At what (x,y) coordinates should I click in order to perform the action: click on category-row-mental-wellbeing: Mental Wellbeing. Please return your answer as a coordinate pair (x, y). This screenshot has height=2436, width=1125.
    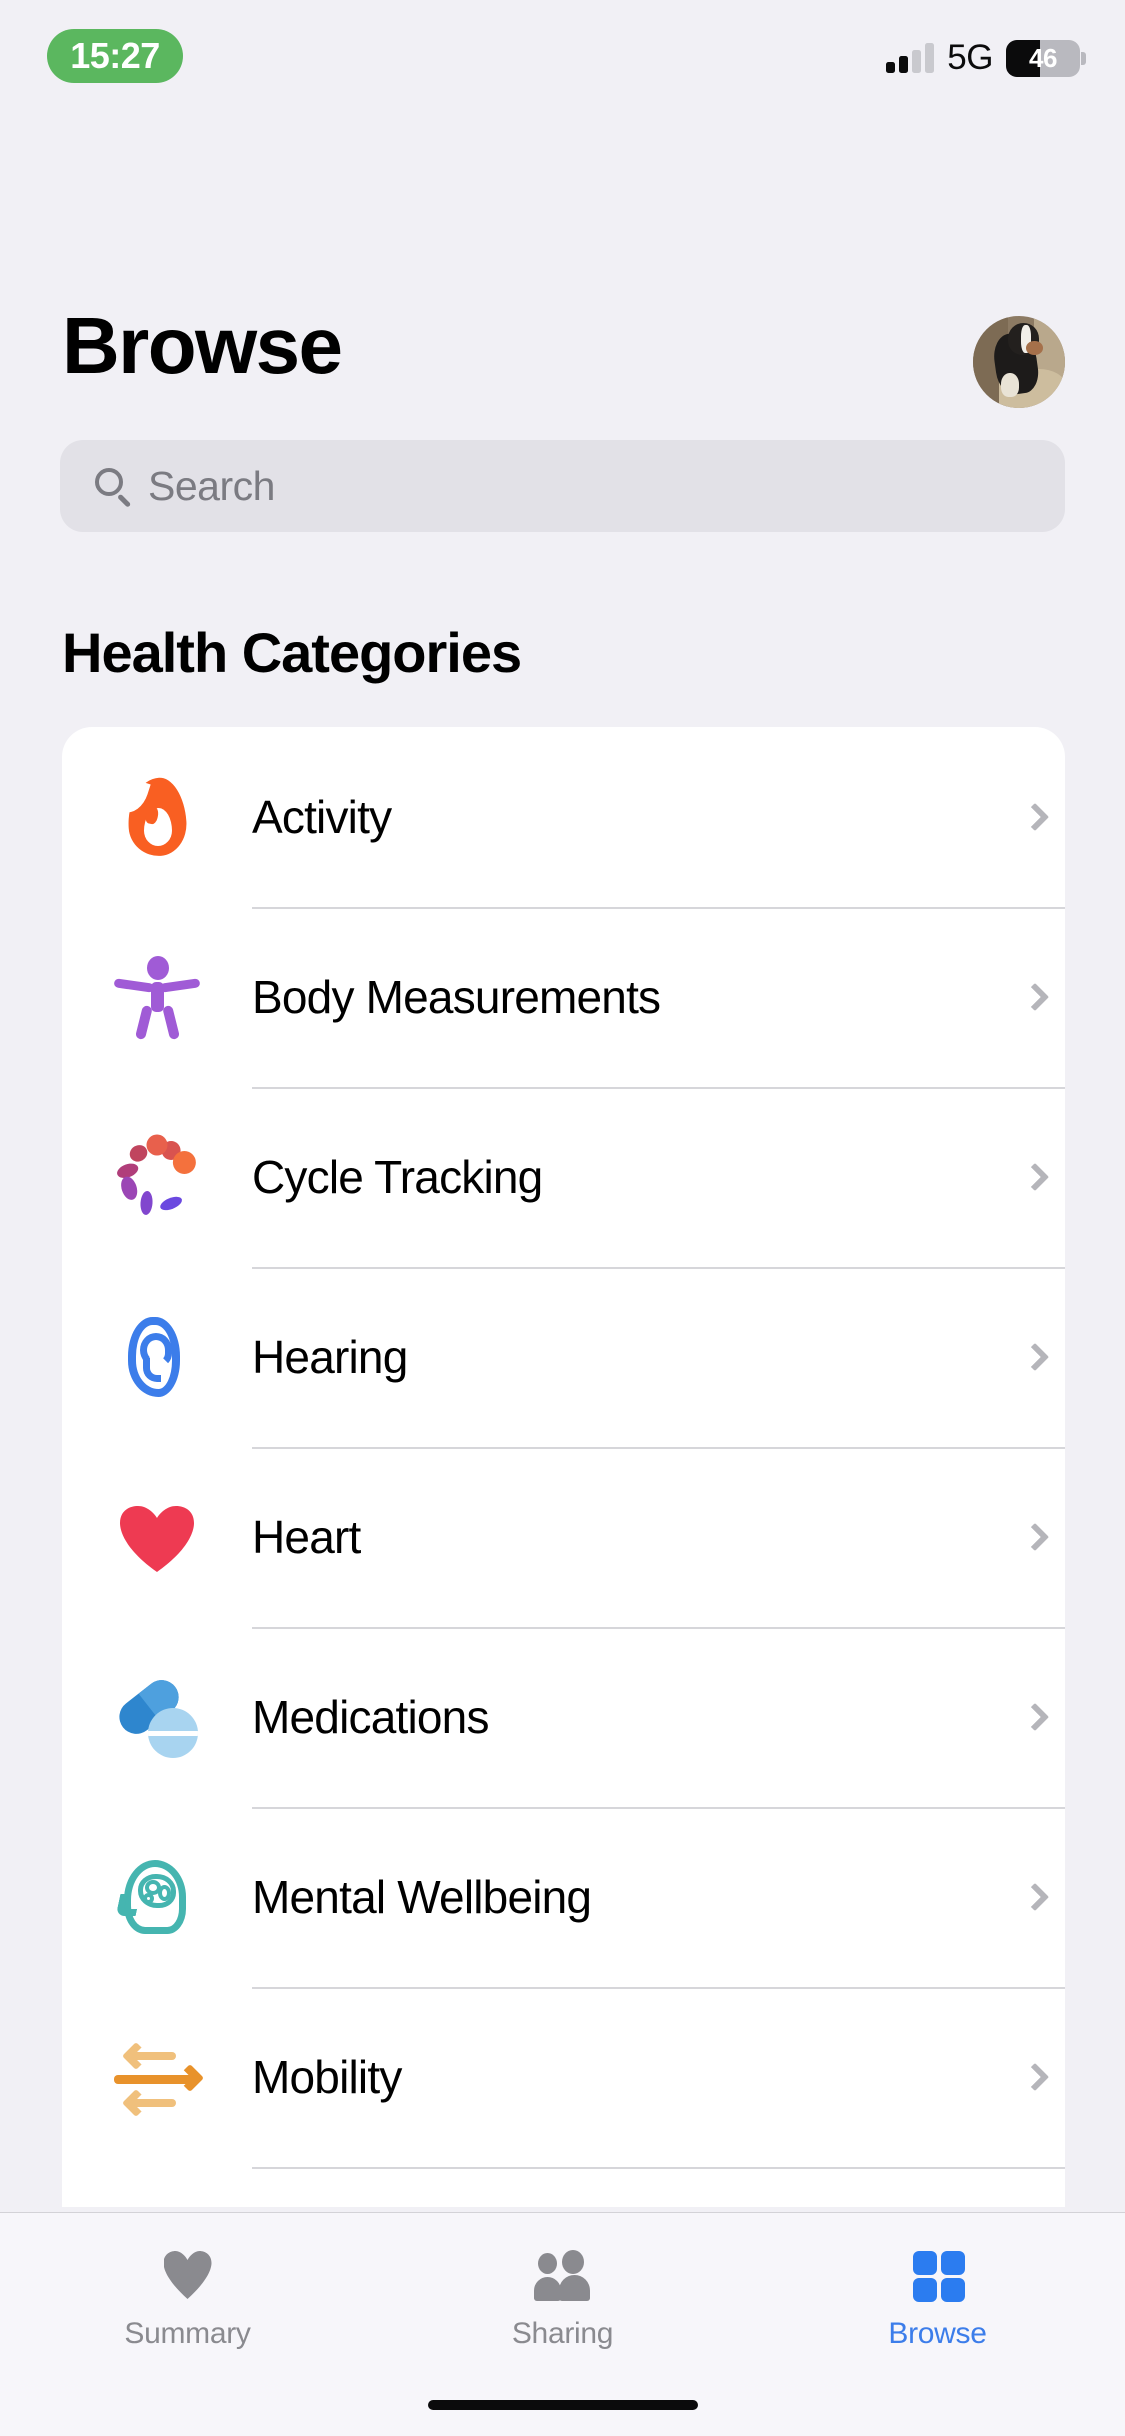
    Looking at the image, I should click on (563, 1897).